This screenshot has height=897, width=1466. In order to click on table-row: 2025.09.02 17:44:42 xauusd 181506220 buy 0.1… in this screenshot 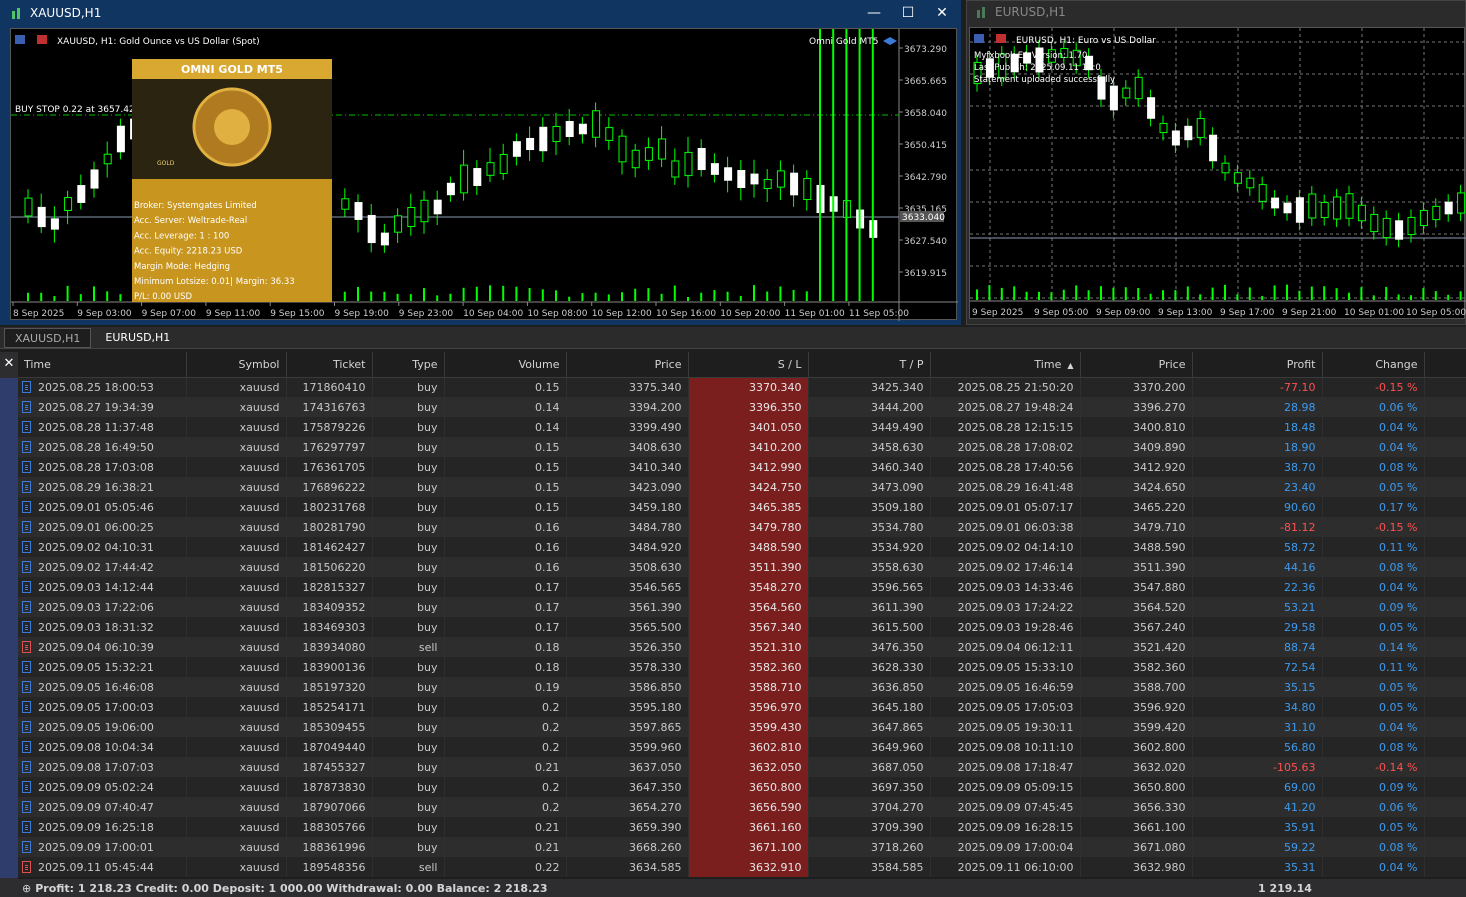, I will do `click(742, 567)`.